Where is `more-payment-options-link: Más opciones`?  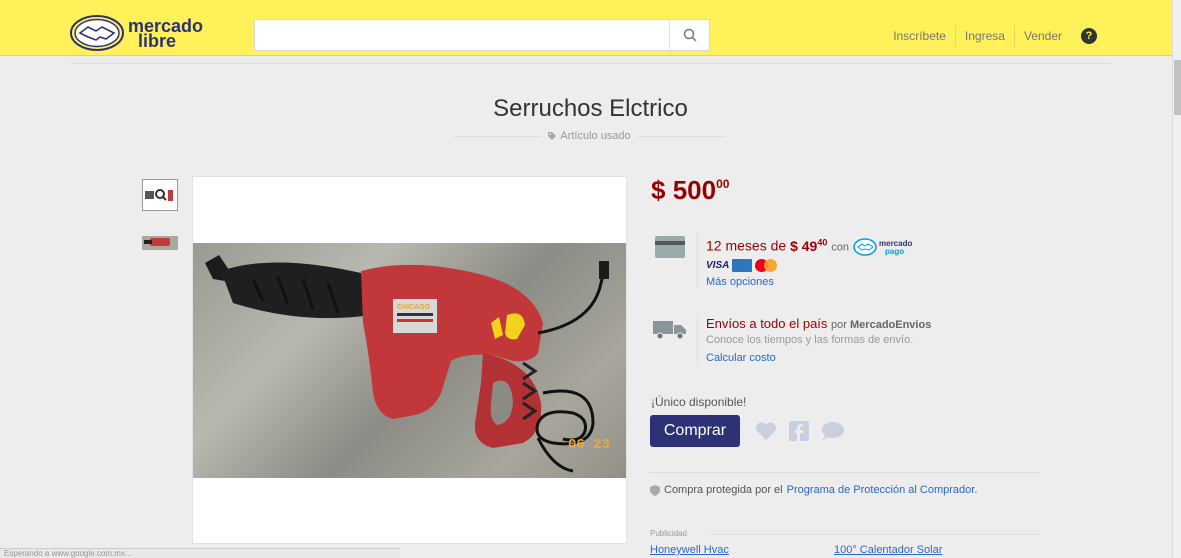
more-payment-options-link: Más opciones is located at coordinates (740, 282).